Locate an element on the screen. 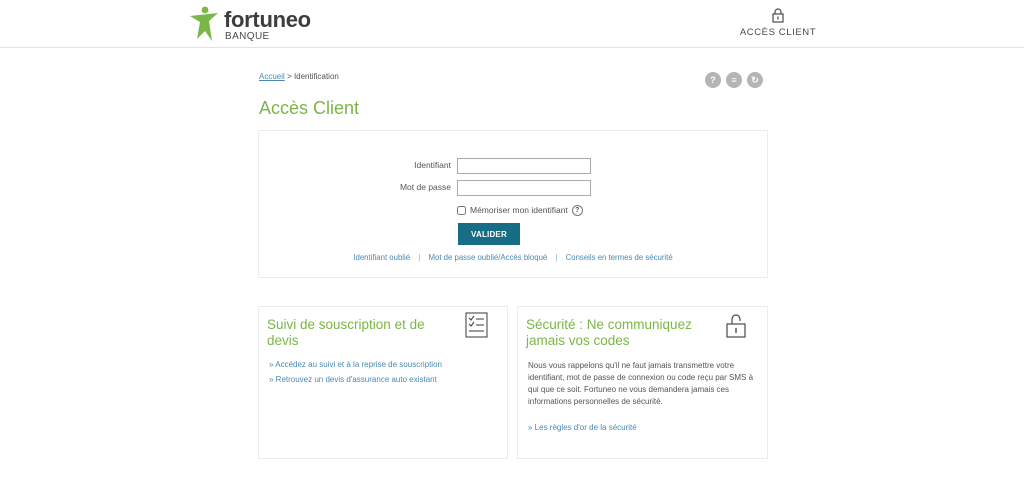  fortuneo-figure-icon is located at coordinates (204, 23).